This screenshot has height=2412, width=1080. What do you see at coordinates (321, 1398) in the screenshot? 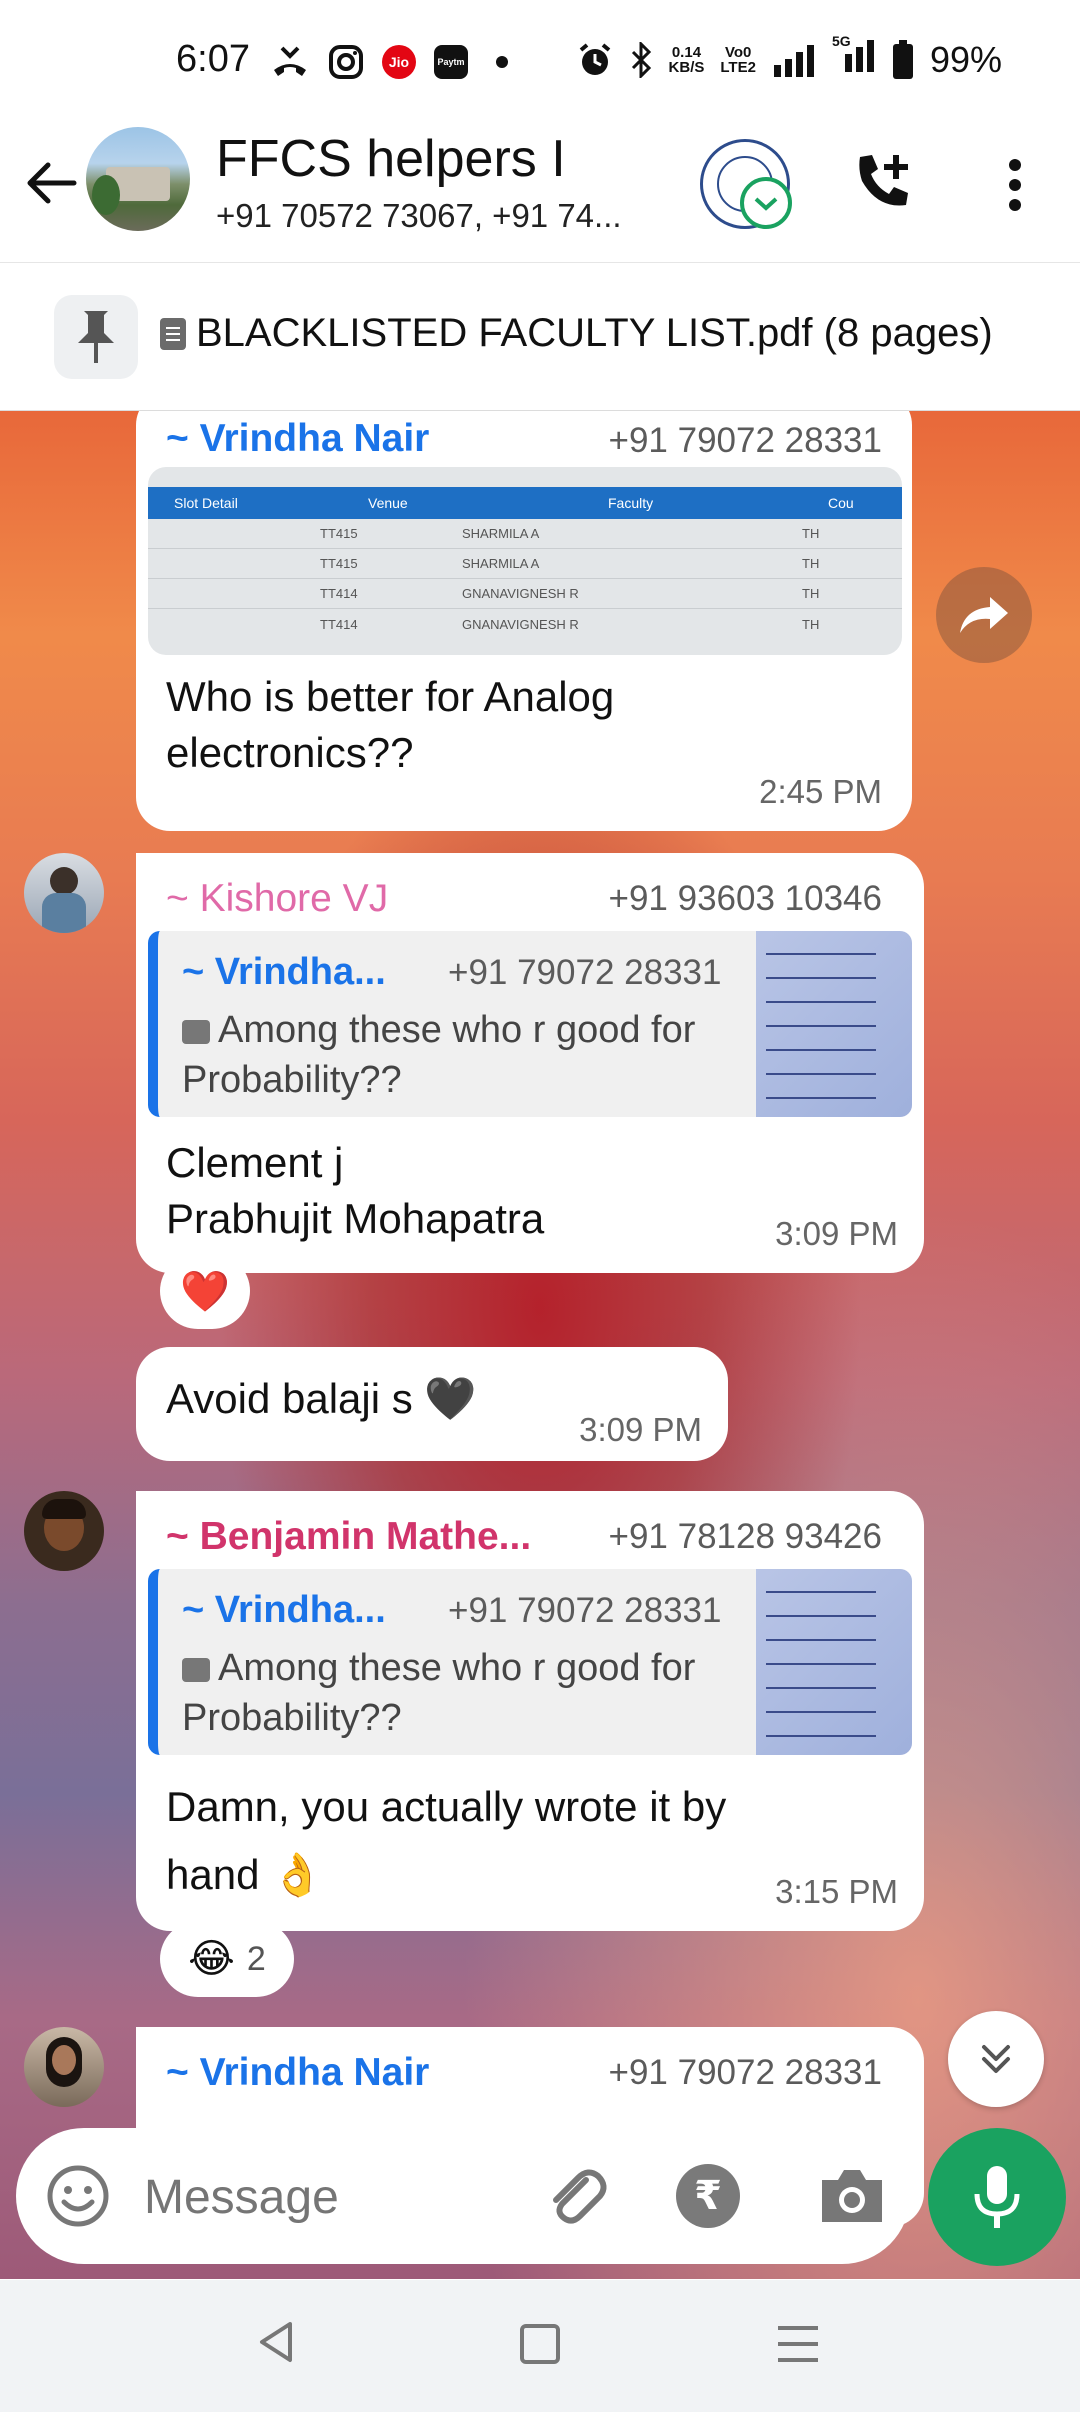
I see `message-text: Avoid balaji s 🖤` at bounding box center [321, 1398].